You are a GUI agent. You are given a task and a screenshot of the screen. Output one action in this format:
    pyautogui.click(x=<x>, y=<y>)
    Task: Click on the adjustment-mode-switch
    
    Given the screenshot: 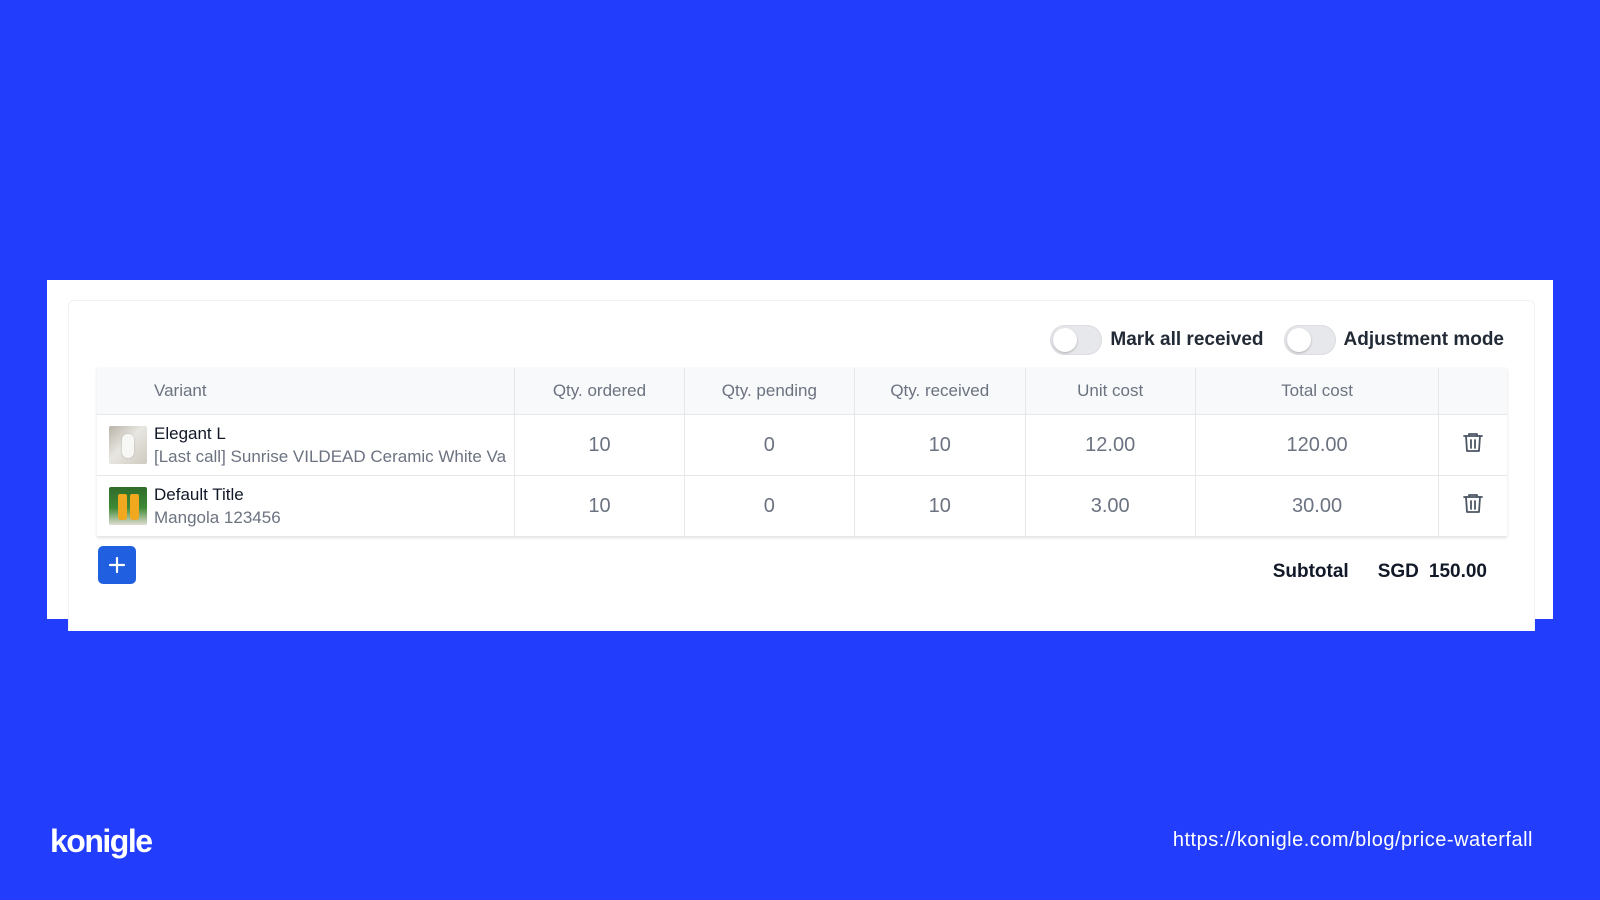 What is the action you would take?
    pyautogui.click(x=1309, y=340)
    